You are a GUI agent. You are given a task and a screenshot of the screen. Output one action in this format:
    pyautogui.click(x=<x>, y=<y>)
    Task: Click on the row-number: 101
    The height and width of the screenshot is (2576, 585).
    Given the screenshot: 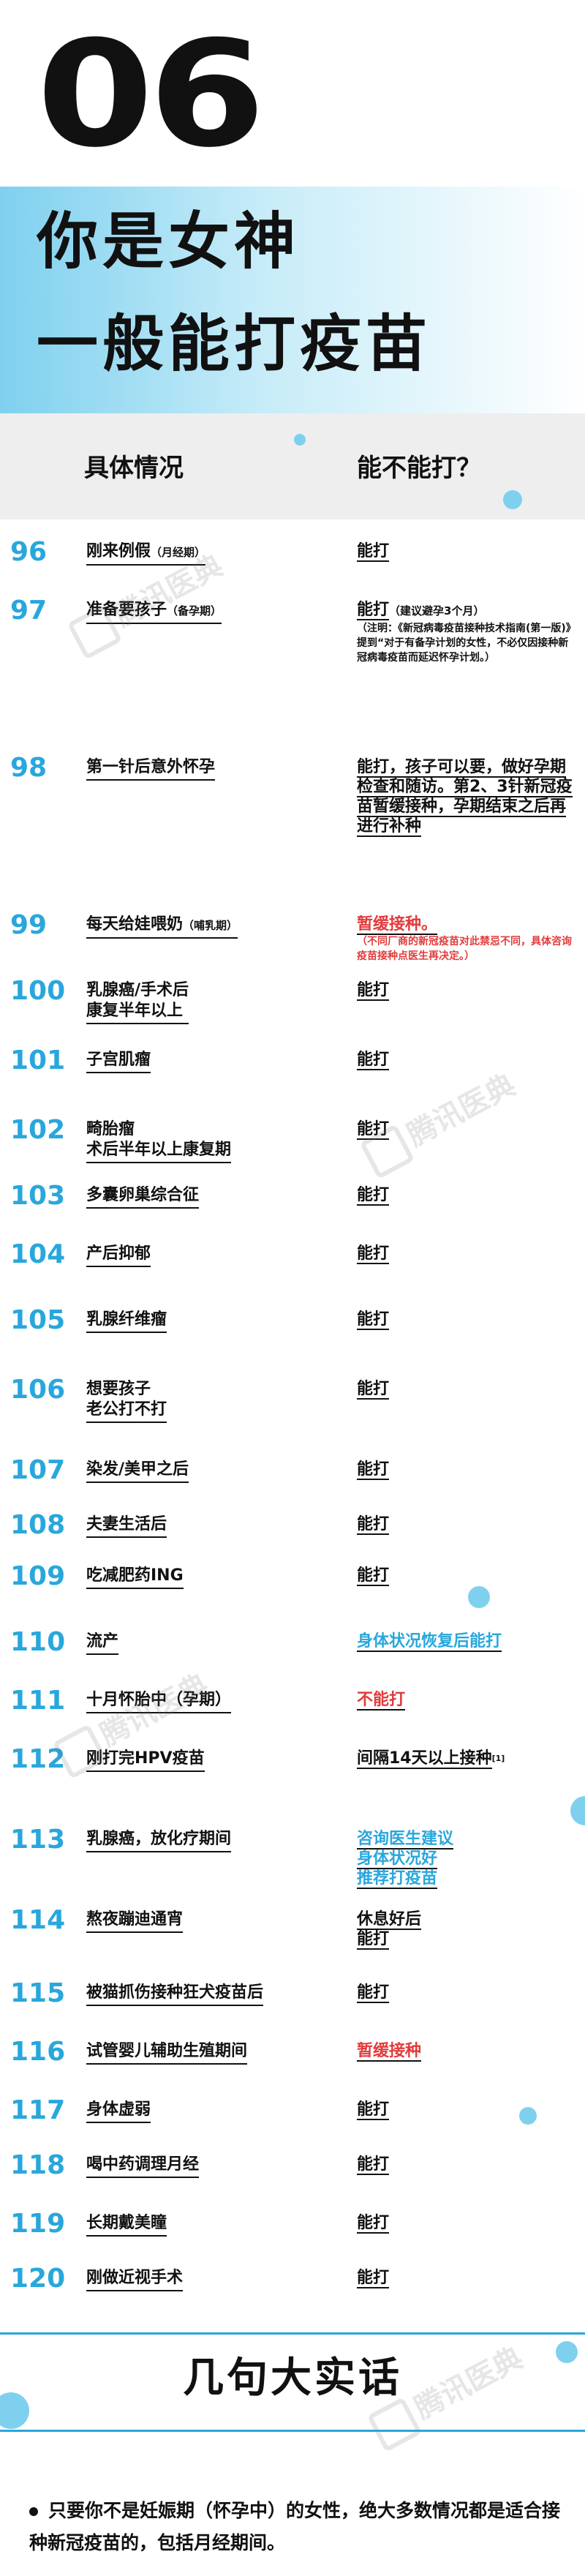 What is the action you would take?
    pyautogui.click(x=38, y=1060)
    